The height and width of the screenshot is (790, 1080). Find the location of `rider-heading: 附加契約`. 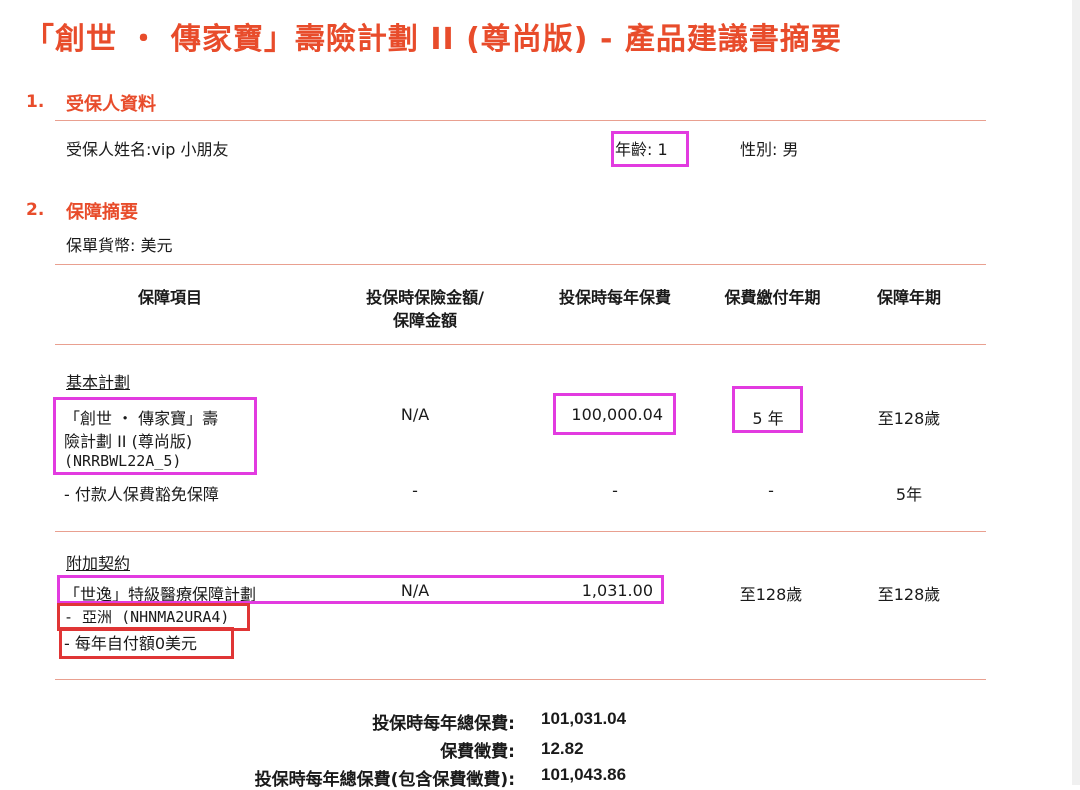

rider-heading: 附加契約 is located at coordinates (98, 563).